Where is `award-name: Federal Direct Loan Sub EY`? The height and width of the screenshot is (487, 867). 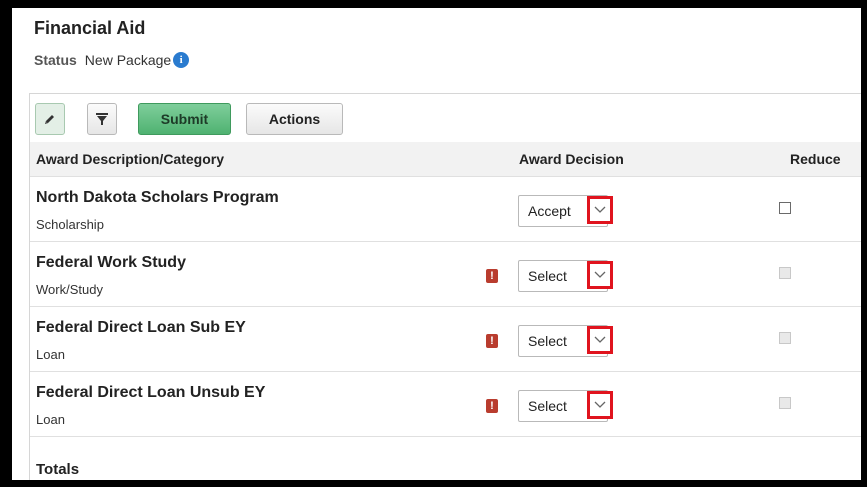 award-name: Federal Direct Loan Sub EY is located at coordinates (141, 327).